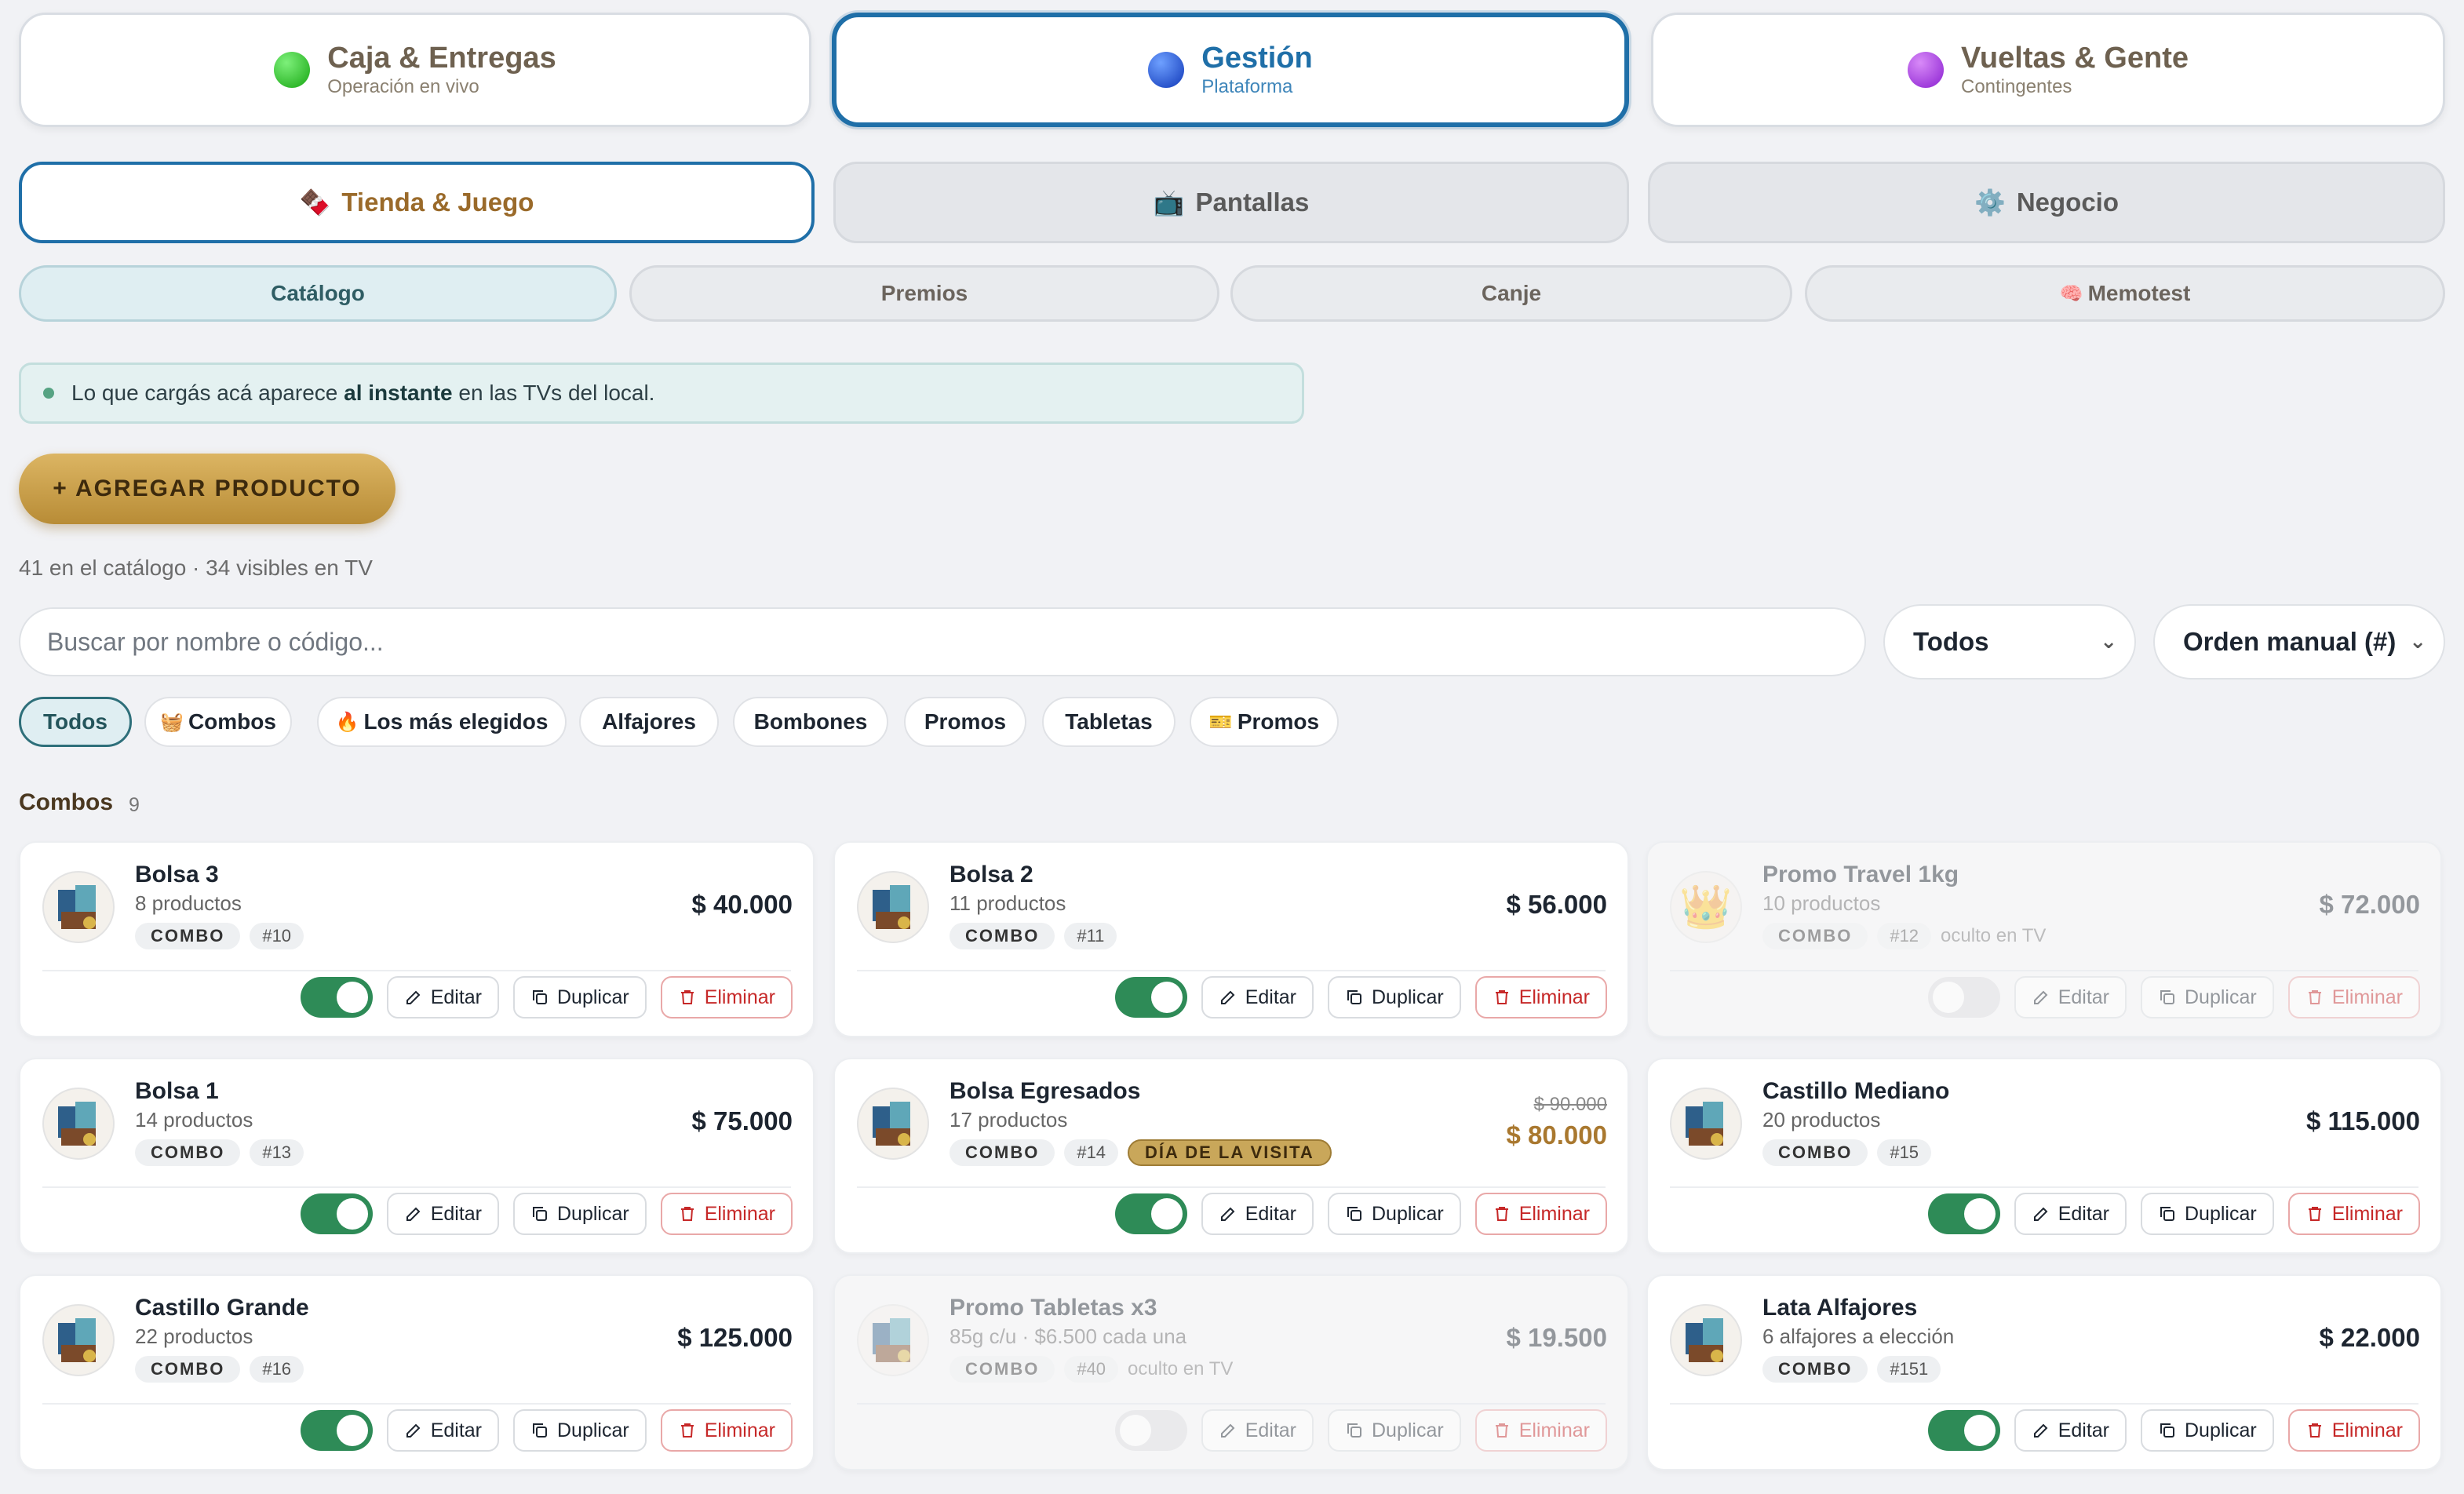 The height and width of the screenshot is (1494, 2464). Describe the element at coordinates (2221, 1213) in the screenshot. I see `duplicate-label: Duplicar` at that location.